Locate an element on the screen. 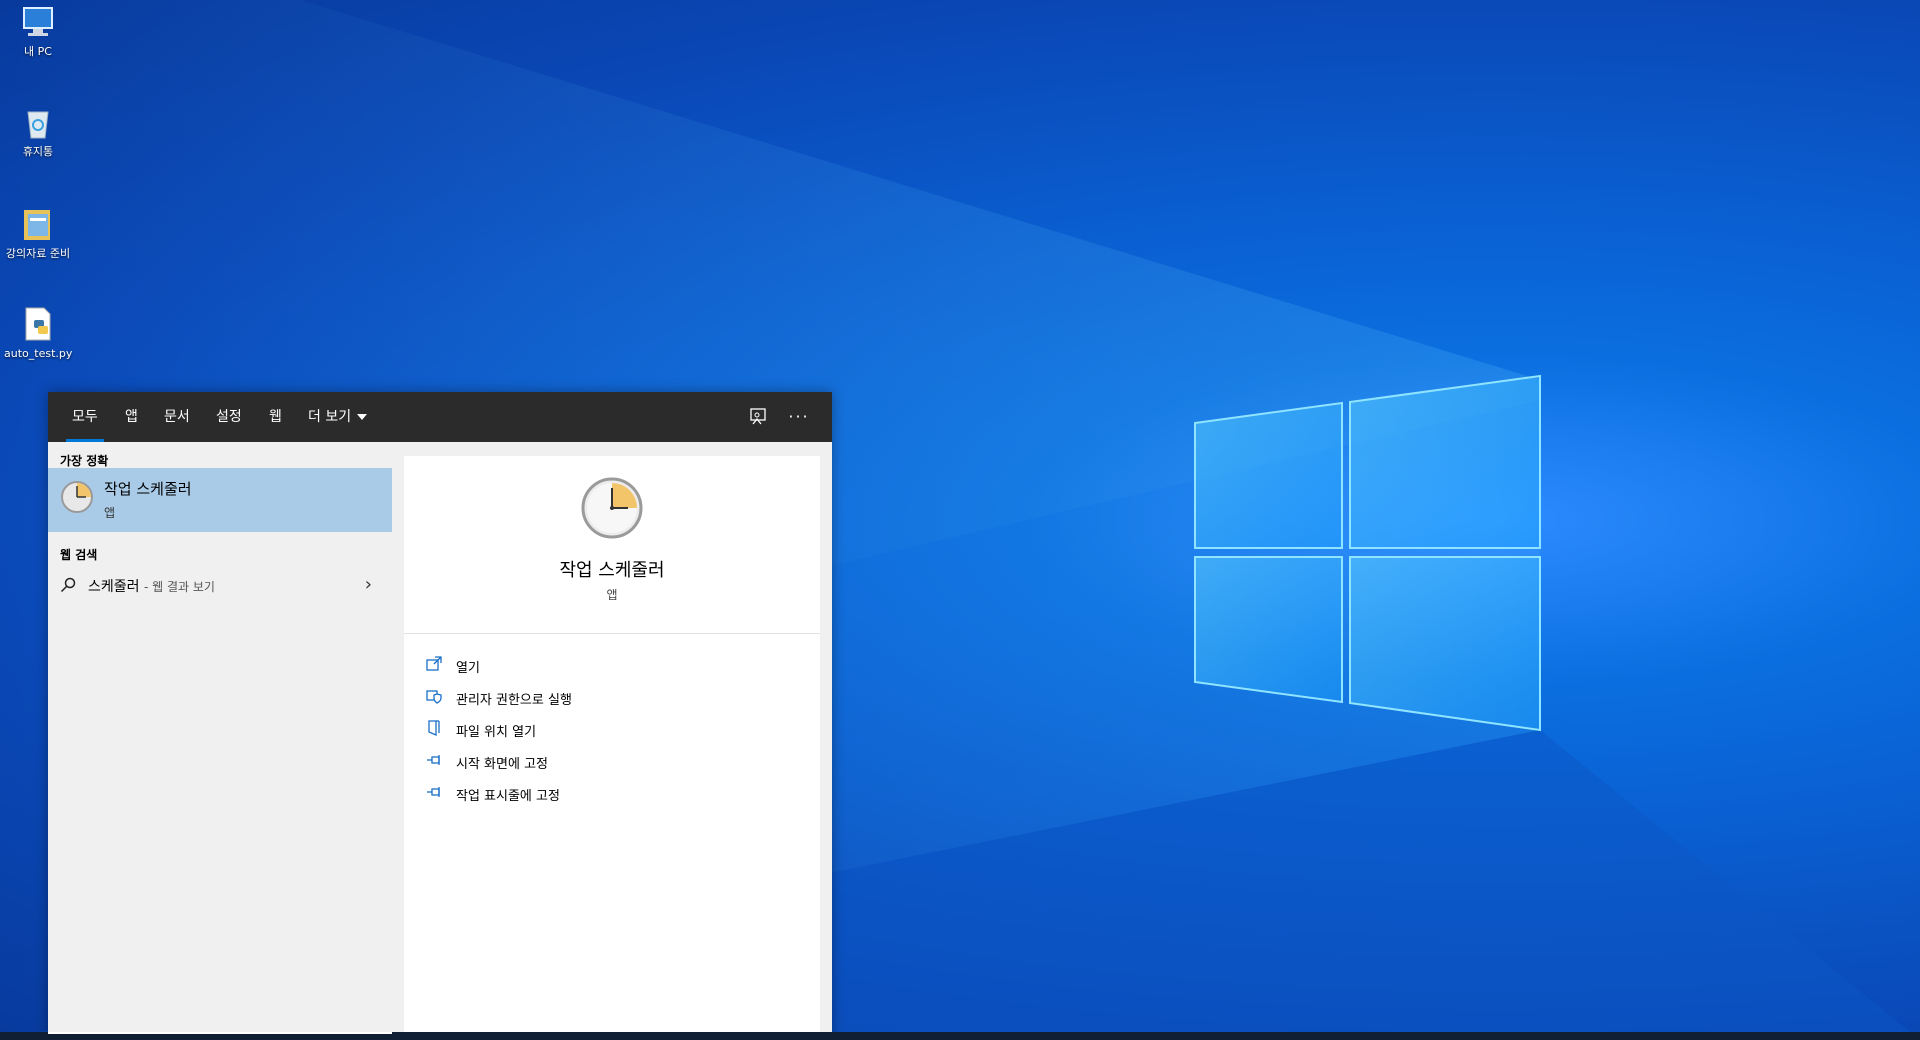 The height and width of the screenshot is (1040, 1920). web-search-result: 스케줄러 - 웹 결과 보기 › is located at coordinates (220, 585).